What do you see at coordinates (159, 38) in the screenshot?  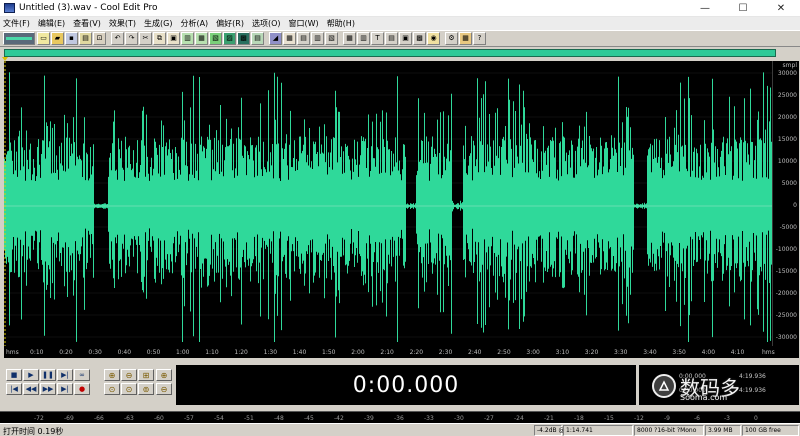 I see `copy-button: ⧉` at bounding box center [159, 38].